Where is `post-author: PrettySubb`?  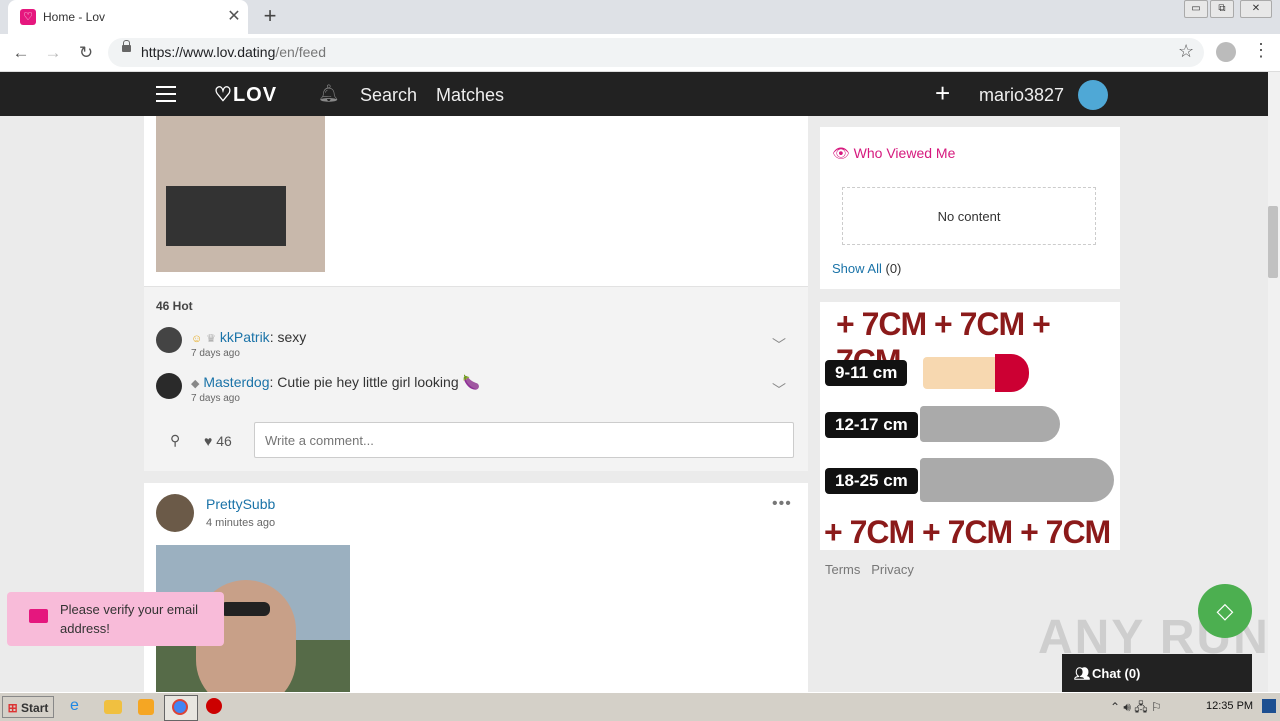
post-author: PrettySubb is located at coordinates (240, 504).